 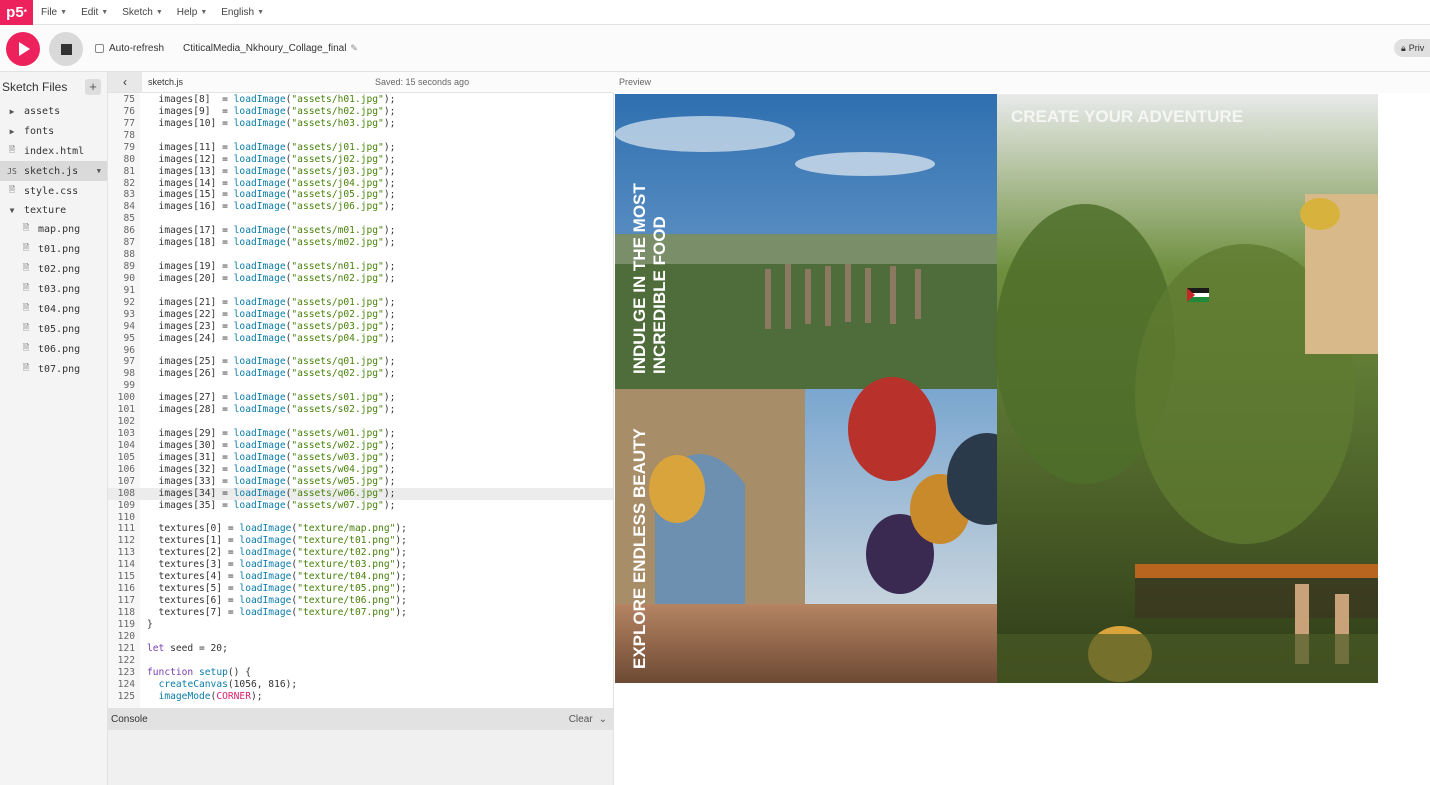 I want to click on sidebar-item-t07-png: 🗎︎ t07.png, so click(x=53, y=369).